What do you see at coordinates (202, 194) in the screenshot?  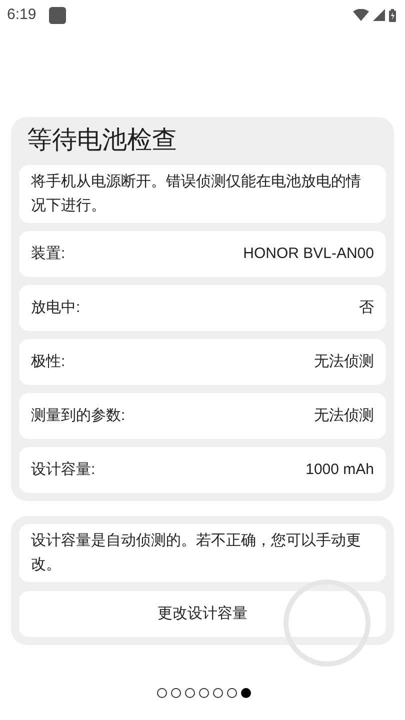 I see `info-message: 将手机从电源断开。错误侦测仅能在电池放电的情况下进行。` at bounding box center [202, 194].